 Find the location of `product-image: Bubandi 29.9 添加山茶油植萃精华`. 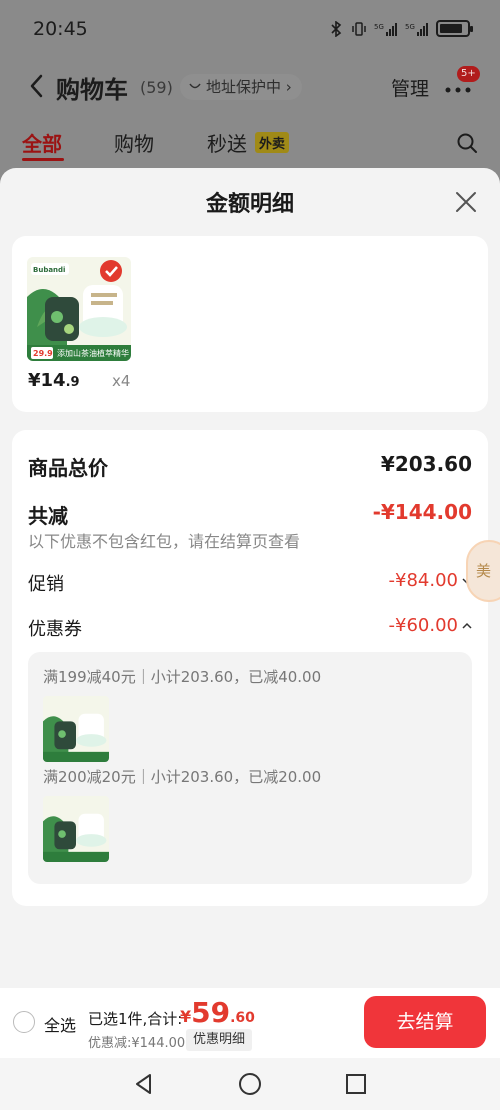

product-image: Bubandi 29.9 添加山茶油植萃精华 is located at coordinates (79, 309).